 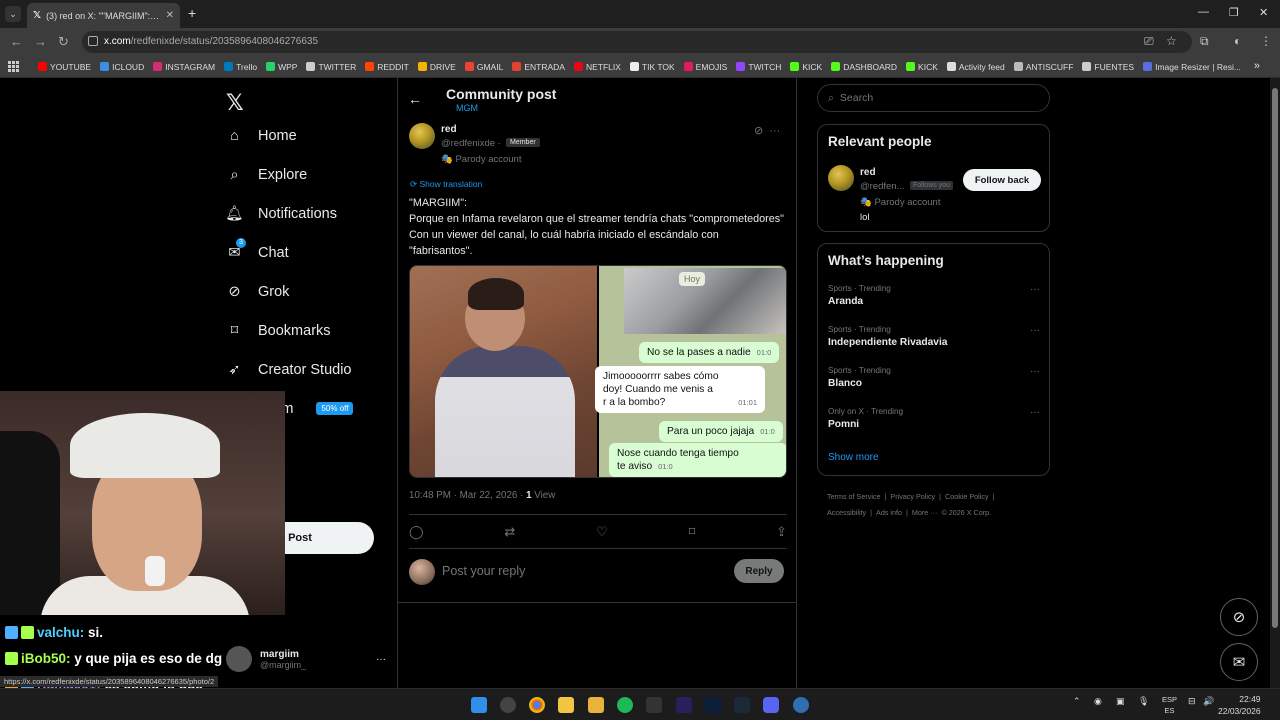 What do you see at coordinates (422, 136) in the screenshot?
I see `author-avatar` at bounding box center [422, 136].